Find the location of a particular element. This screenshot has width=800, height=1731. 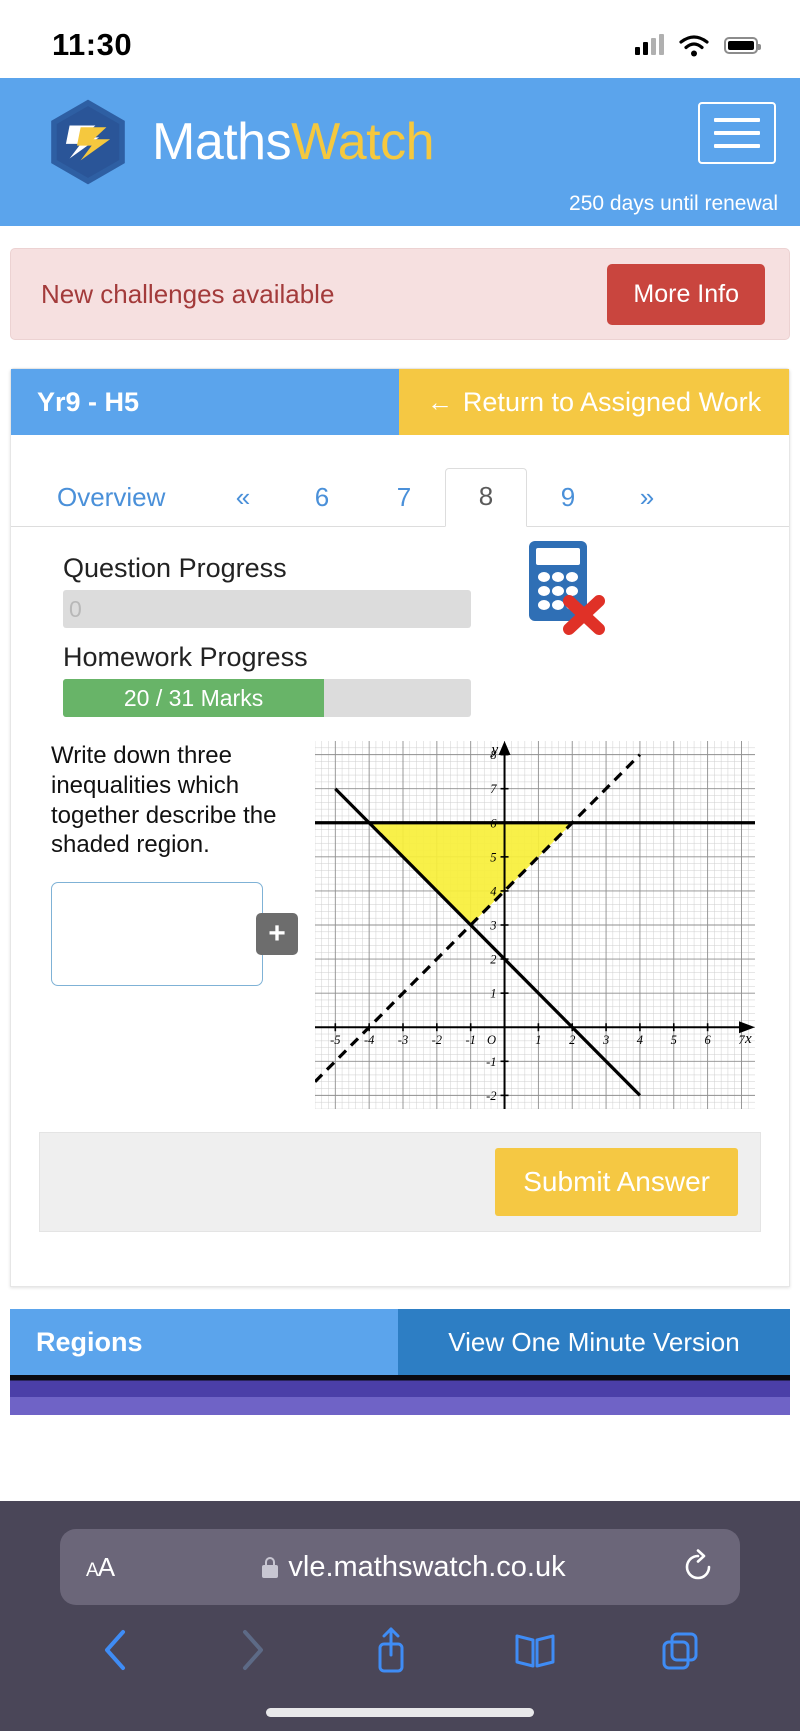

challenges-alert: New challenges available More Info is located at coordinates (400, 294).